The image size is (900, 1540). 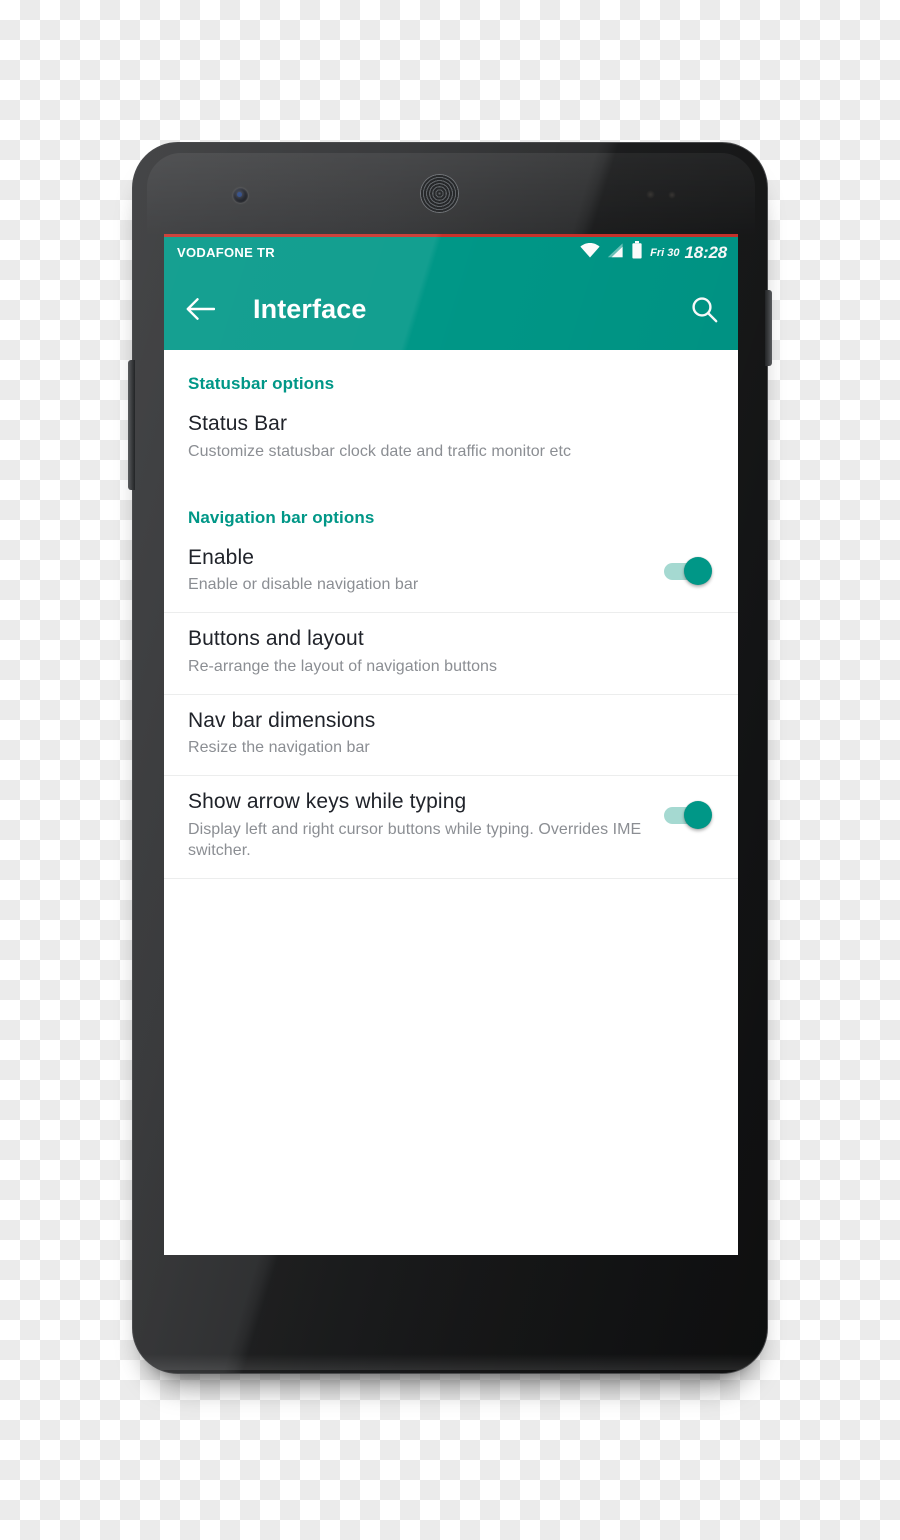 I want to click on toggle-switch-arrow-keys, so click(x=690, y=816).